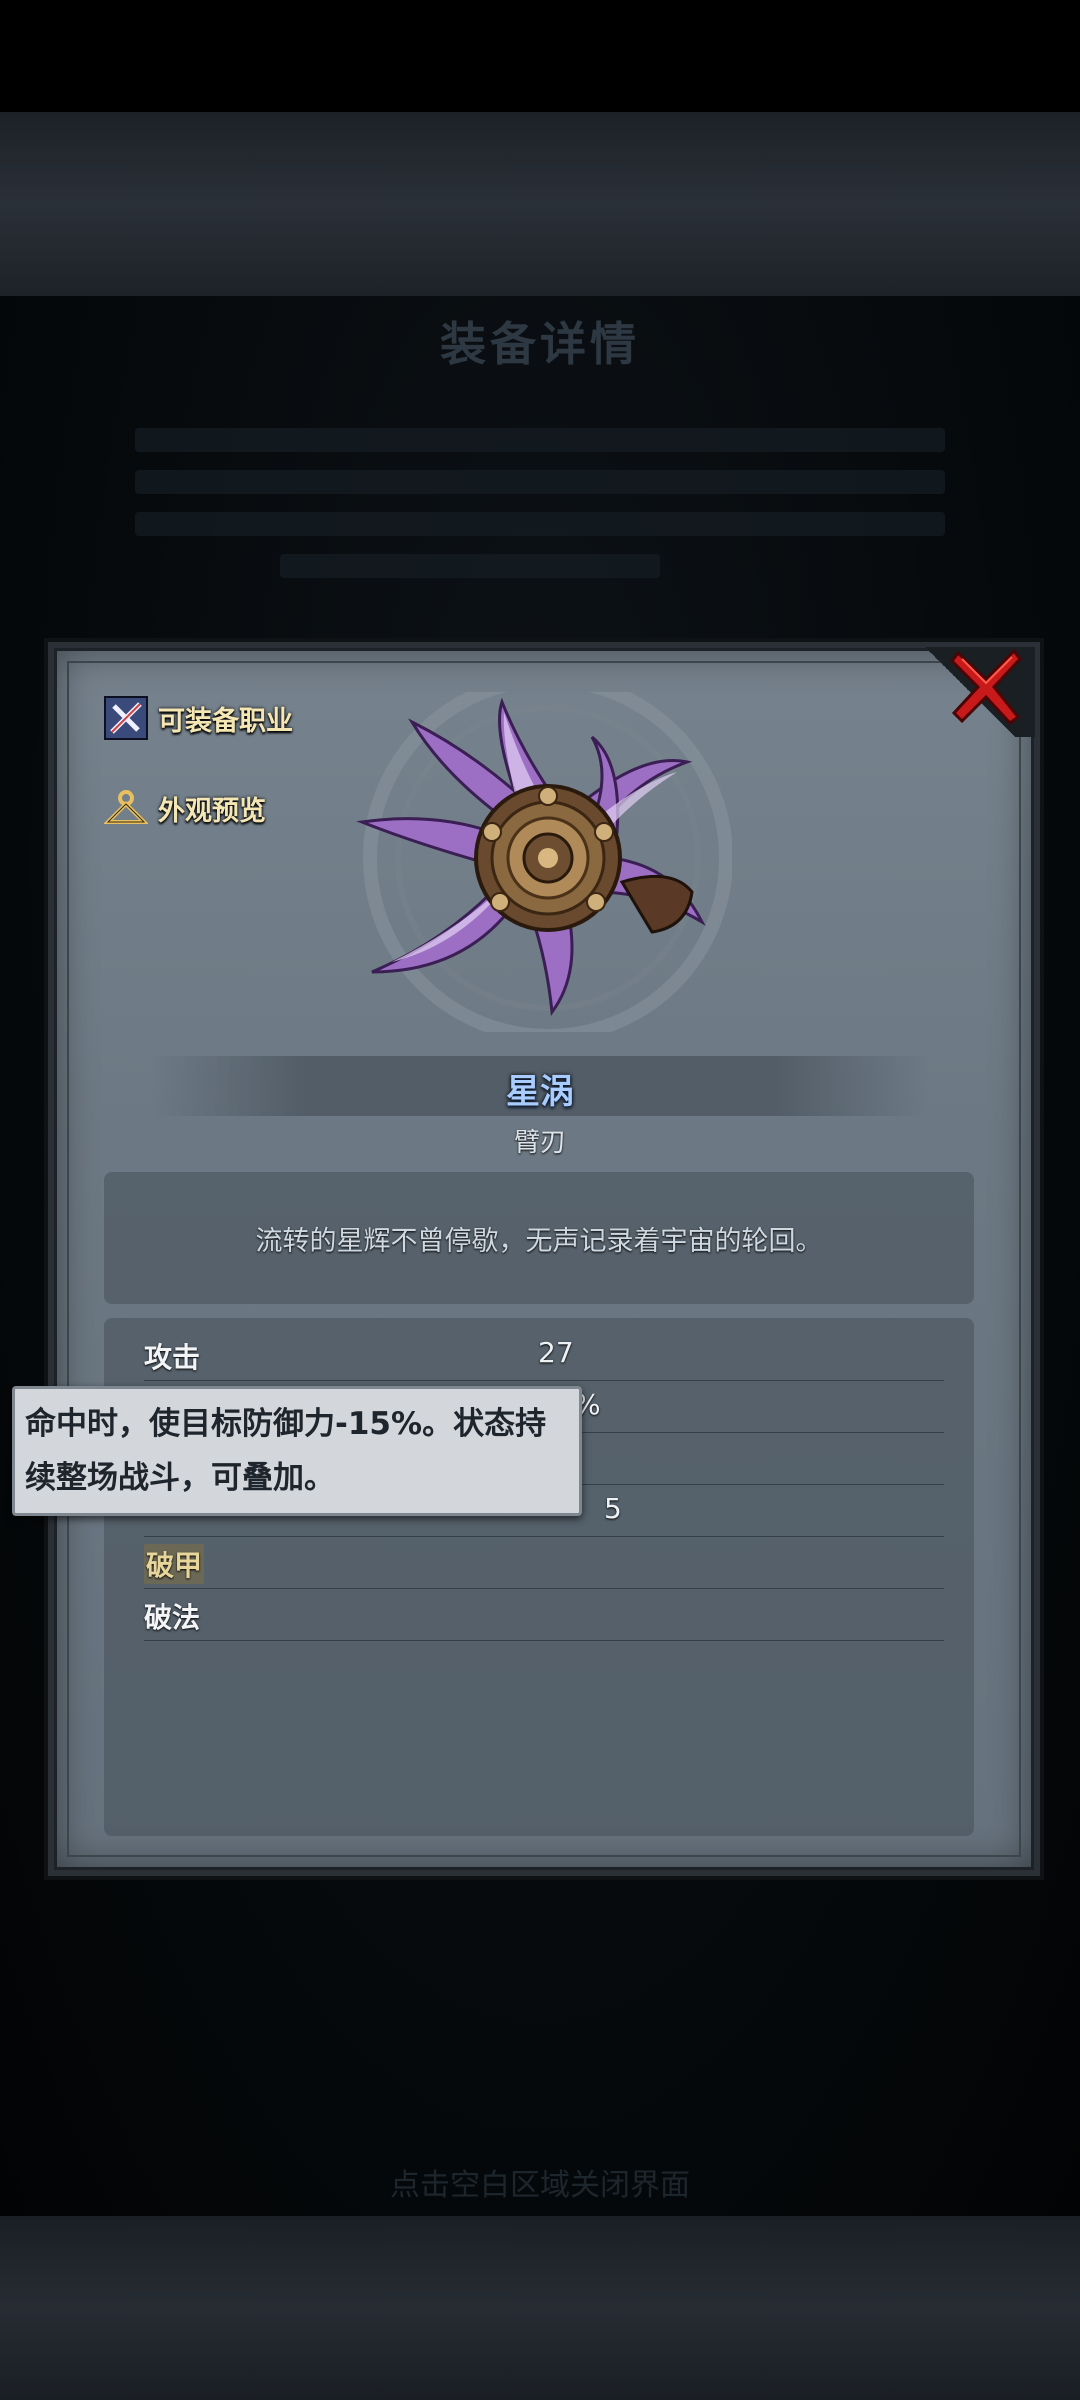 This screenshot has height=2400, width=1080. What do you see at coordinates (539, 1241) in the screenshot?
I see `item-description: 流转的星辉不曾停歇，无声记录着宇宙的轮回。` at bounding box center [539, 1241].